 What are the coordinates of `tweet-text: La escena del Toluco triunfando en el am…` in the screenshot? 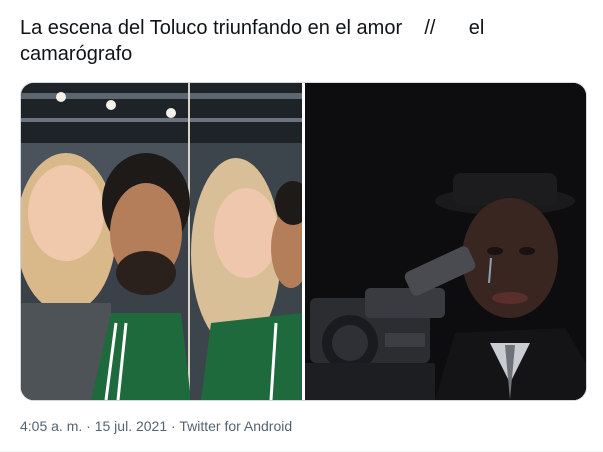 It's located at (255, 41).